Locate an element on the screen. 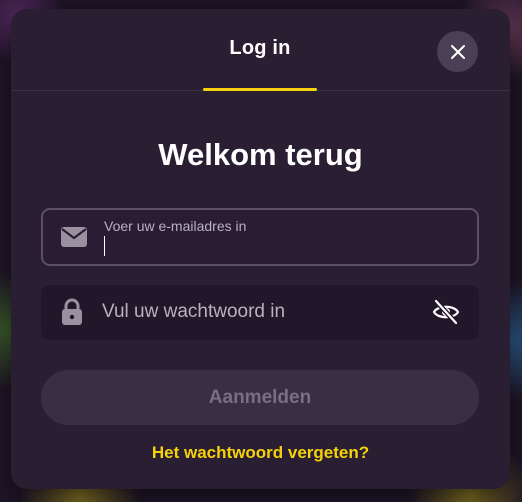 This screenshot has height=502, width=522. email-label: Voer uw e-mailadres in is located at coordinates (175, 226).